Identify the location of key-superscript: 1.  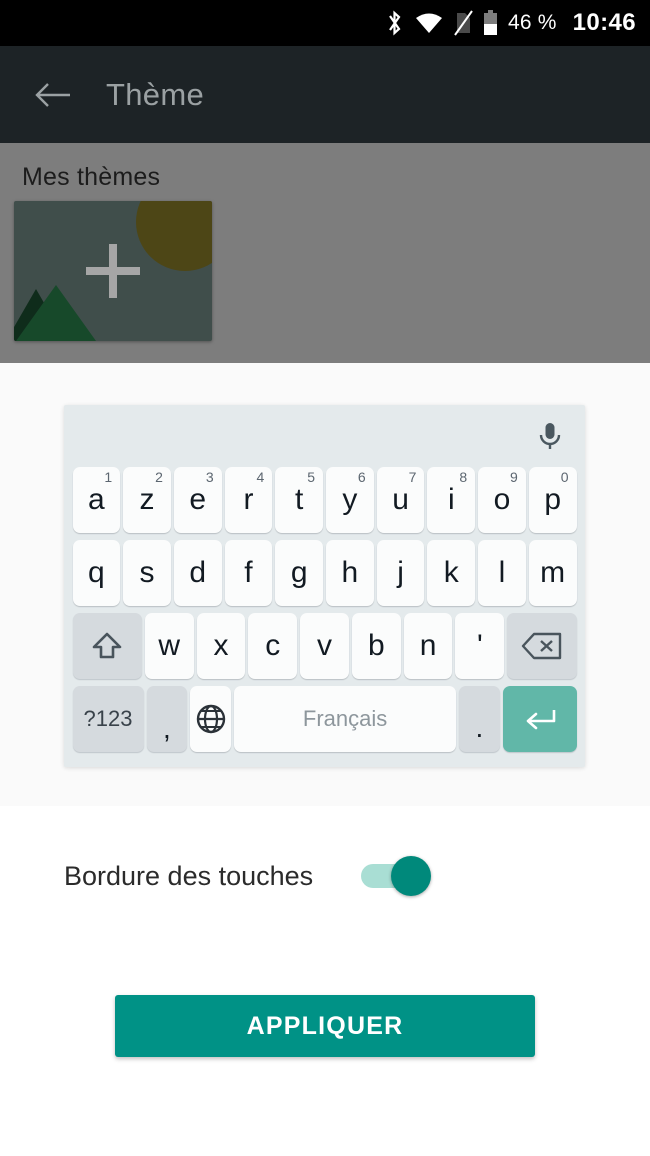
(108, 477).